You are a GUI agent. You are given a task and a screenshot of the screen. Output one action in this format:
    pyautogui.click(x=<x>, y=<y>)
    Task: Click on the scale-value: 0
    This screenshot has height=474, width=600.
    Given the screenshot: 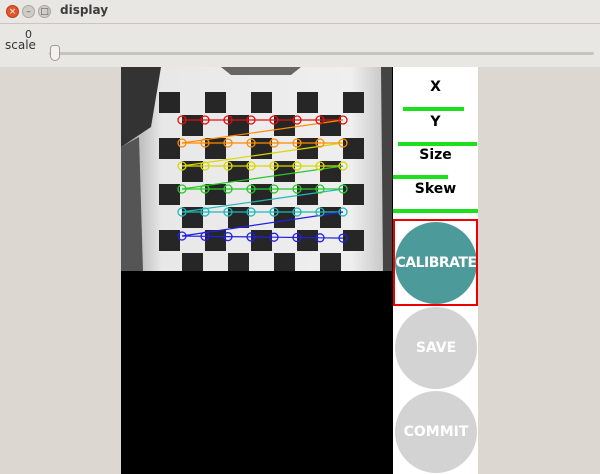 What is the action you would take?
    pyautogui.click(x=28, y=34)
    